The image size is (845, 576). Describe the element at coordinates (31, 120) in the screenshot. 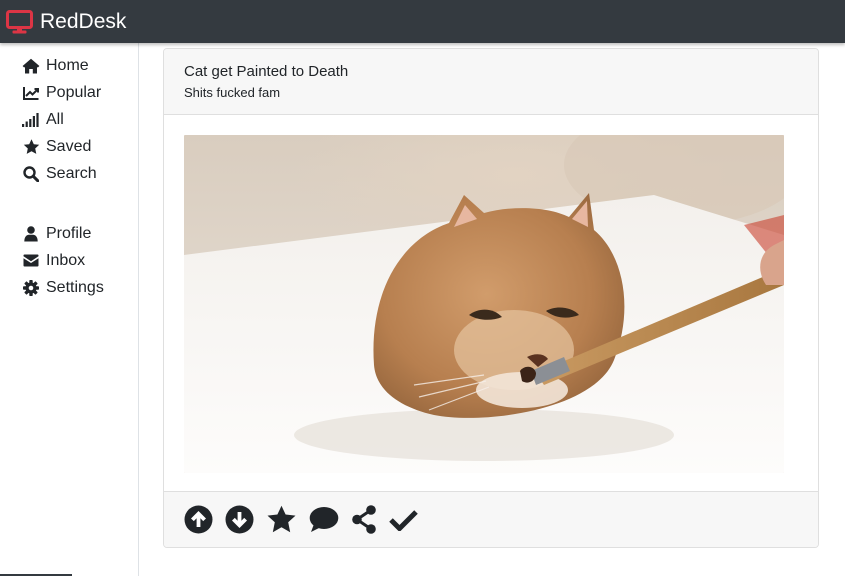

I see `signal-icon` at that location.